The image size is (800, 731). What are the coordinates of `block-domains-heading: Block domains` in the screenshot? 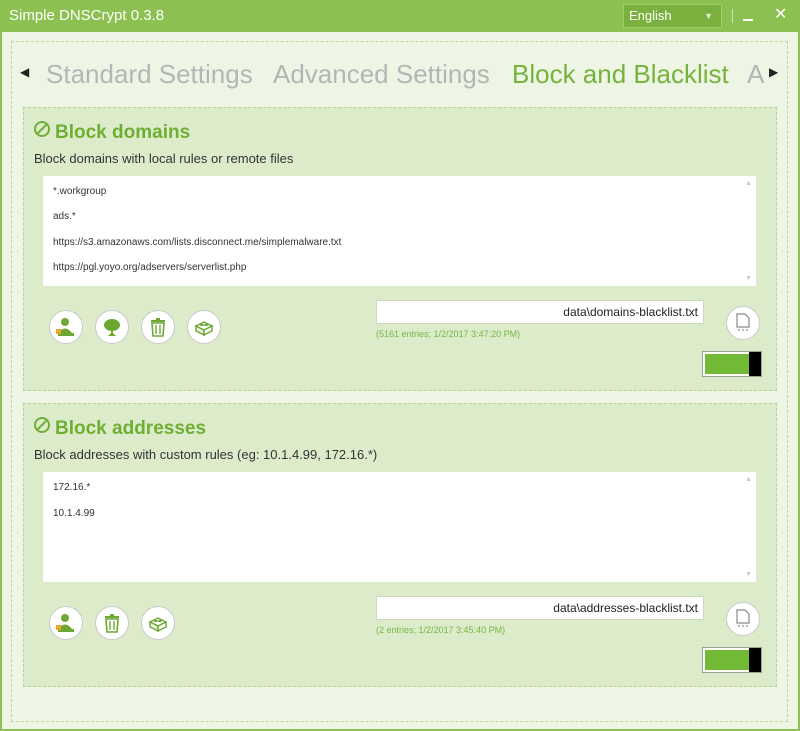 It's located at (112, 132).